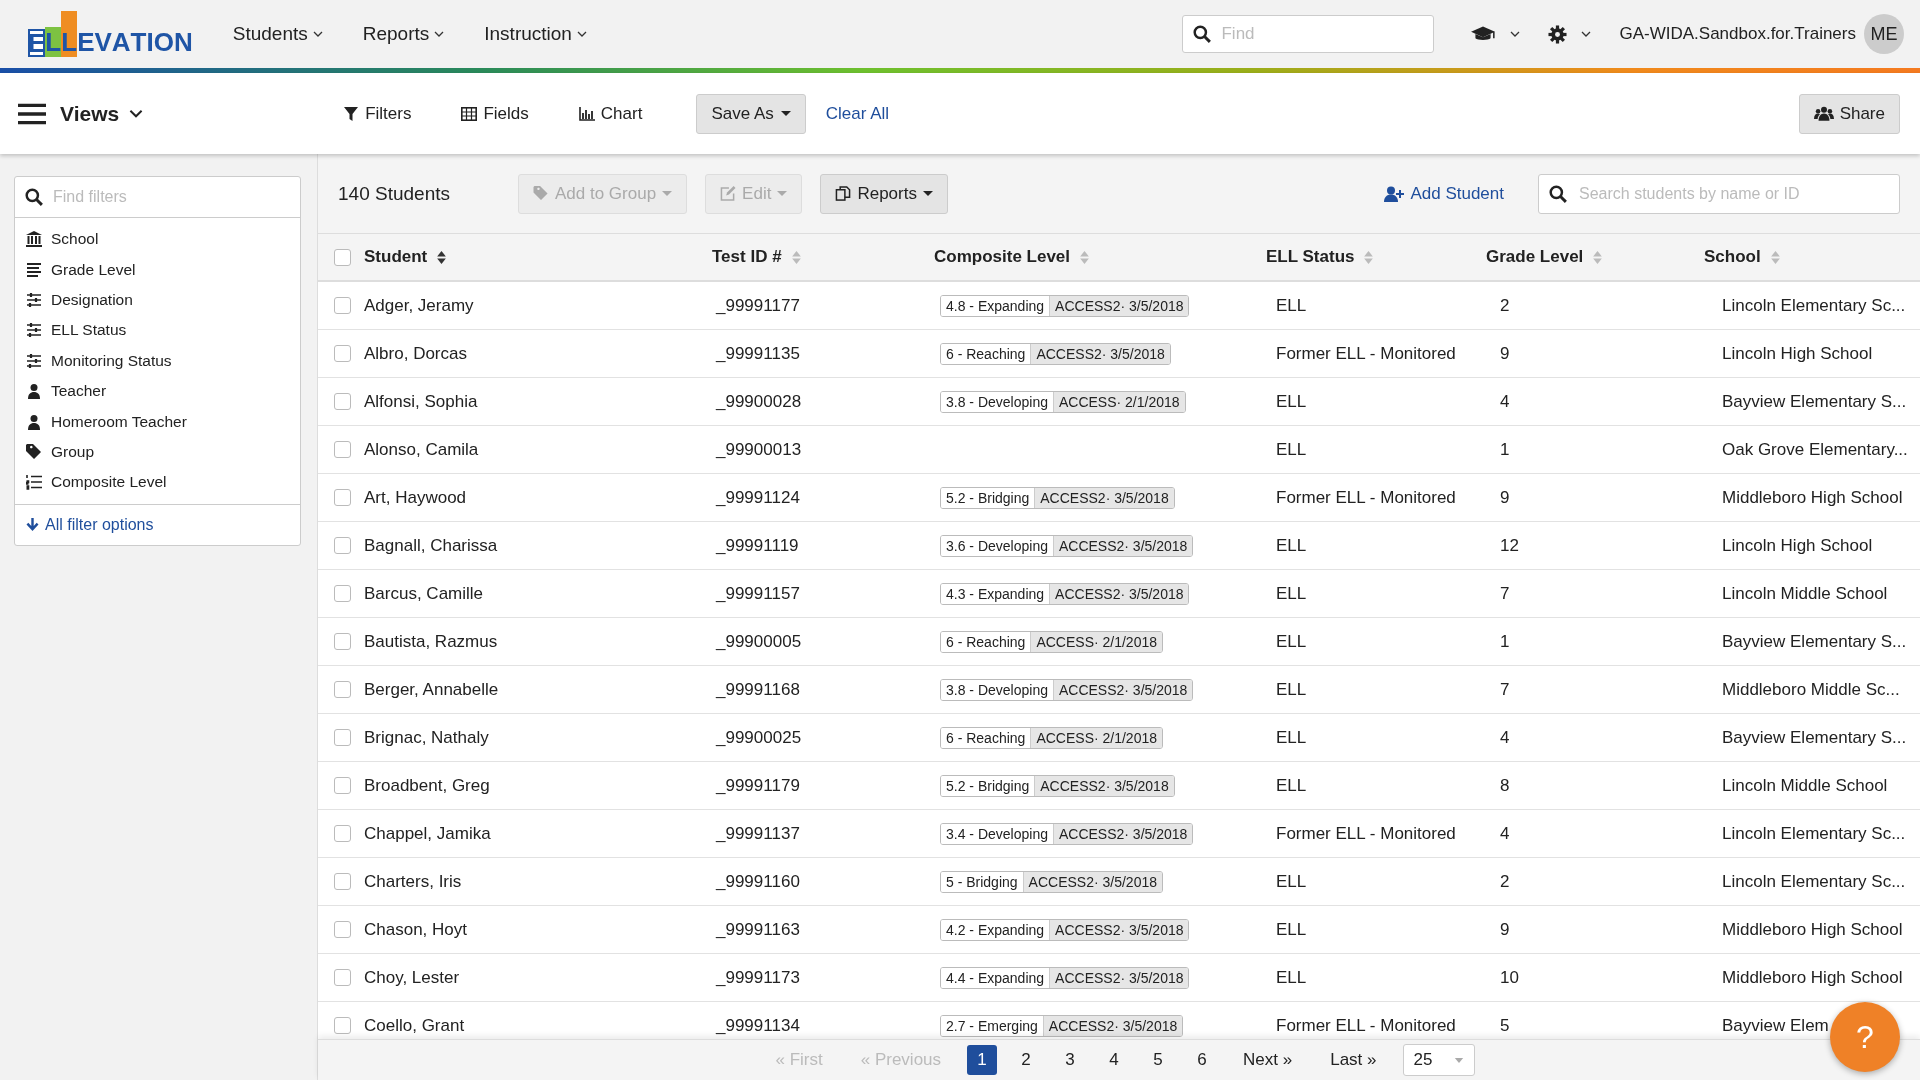  What do you see at coordinates (157, 300) in the screenshot?
I see `filter-item: Designation` at bounding box center [157, 300].